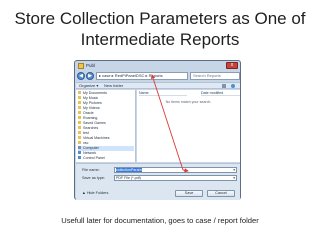 The image size is (320, 240). Describe the element at coordinates (113, 86) in the screenshot. I see `new-folder-button: New folder` at that location.